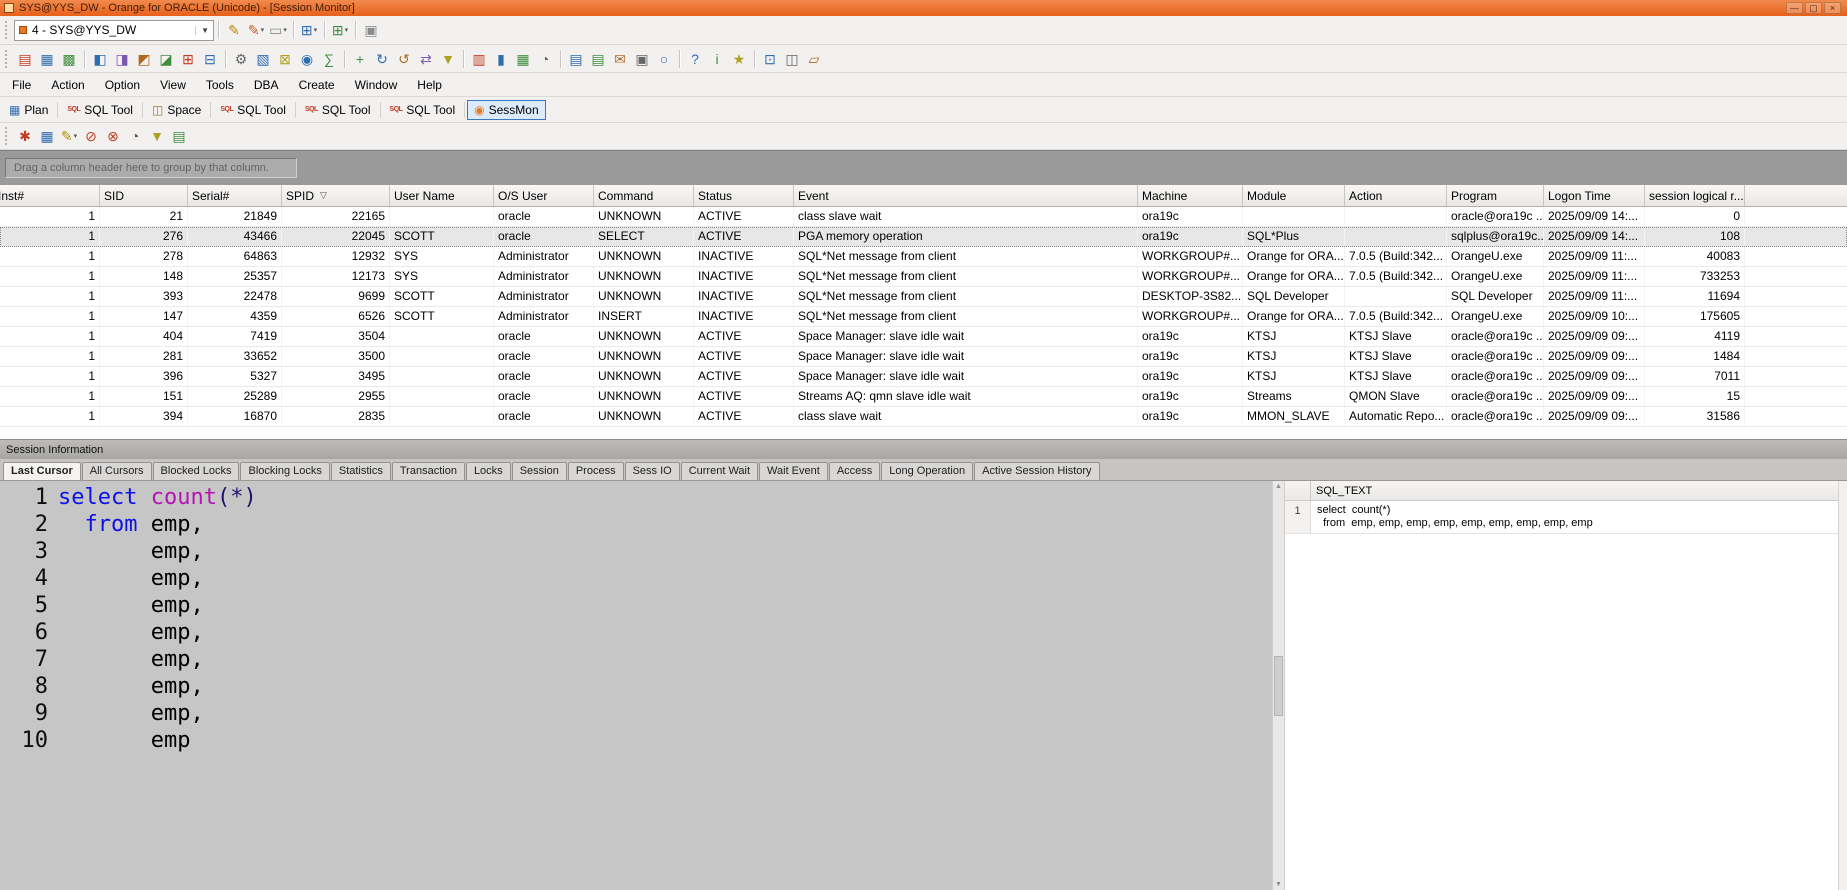 The height and width of the screenshot is (890, 1847). Describe the element at coordinates (144, 59) in the screenshot. I see `procedure-icon: ◩` at that location.